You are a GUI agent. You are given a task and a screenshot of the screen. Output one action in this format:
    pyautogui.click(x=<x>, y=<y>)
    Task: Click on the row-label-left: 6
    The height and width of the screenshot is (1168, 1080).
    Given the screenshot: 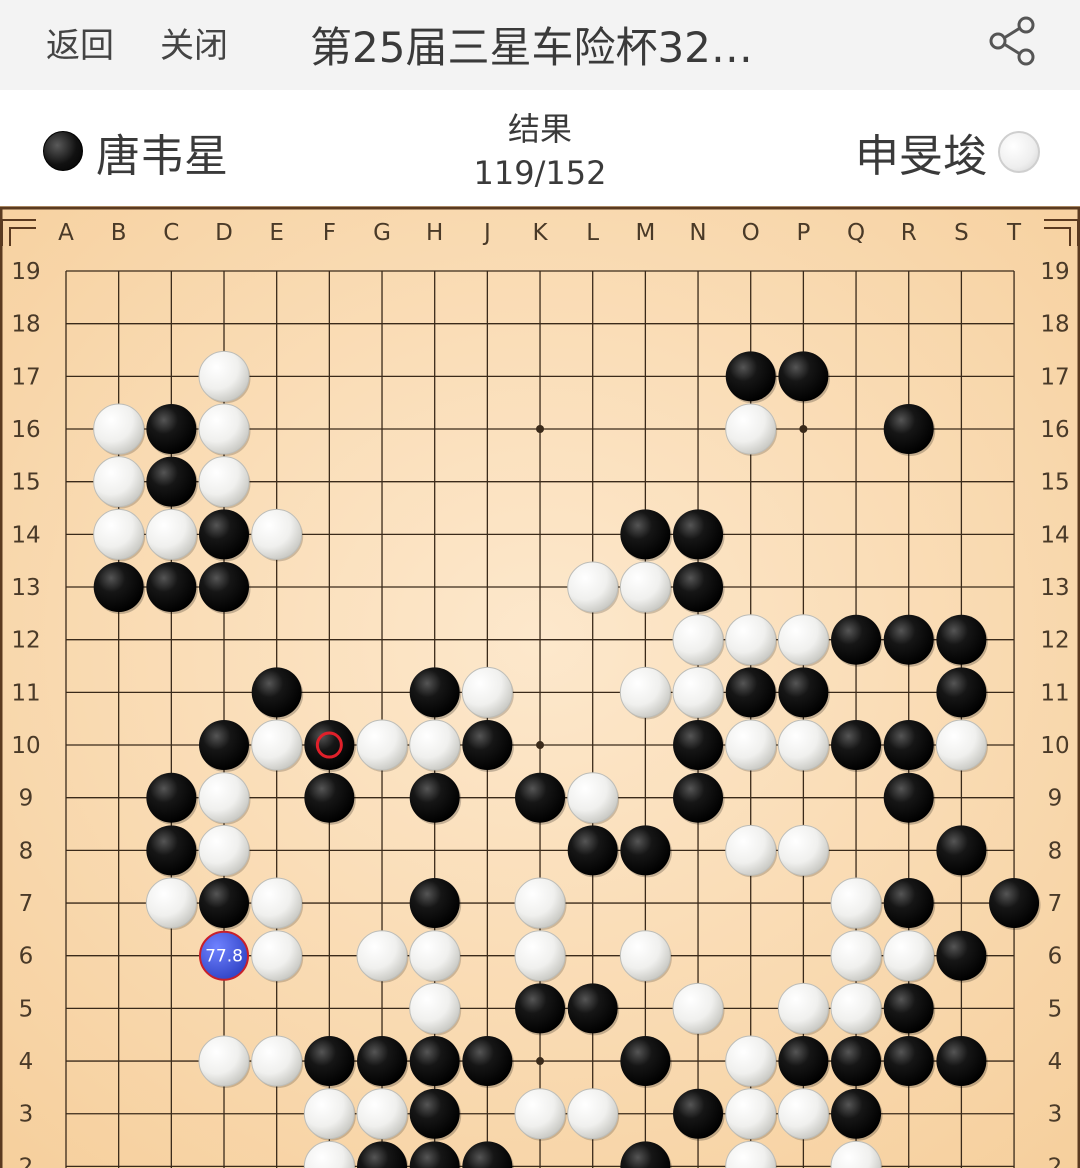 What is the action you would take?
    pyautogui.click(x=26, y=957)
    